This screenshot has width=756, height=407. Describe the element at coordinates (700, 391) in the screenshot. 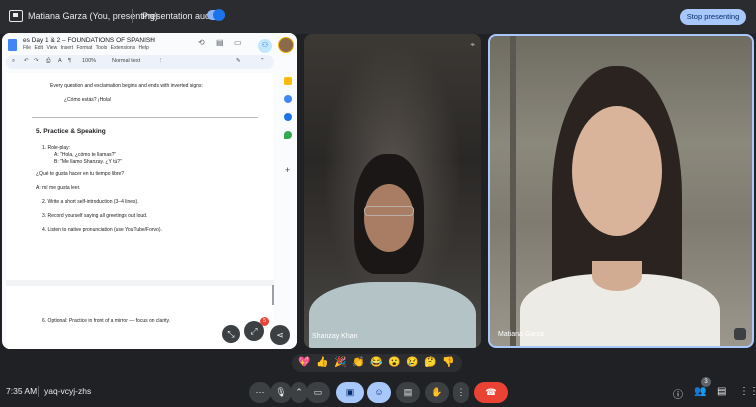

I see `people-icon: 👥` at that location.